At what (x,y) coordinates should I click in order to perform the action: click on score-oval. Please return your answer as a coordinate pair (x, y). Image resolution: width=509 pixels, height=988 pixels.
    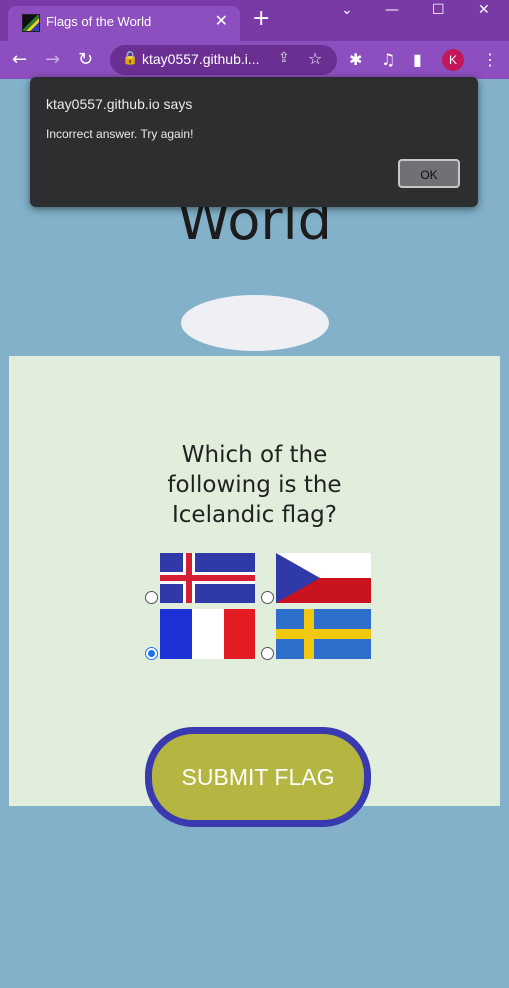
    Looking at the image, I should click on (255, 323).